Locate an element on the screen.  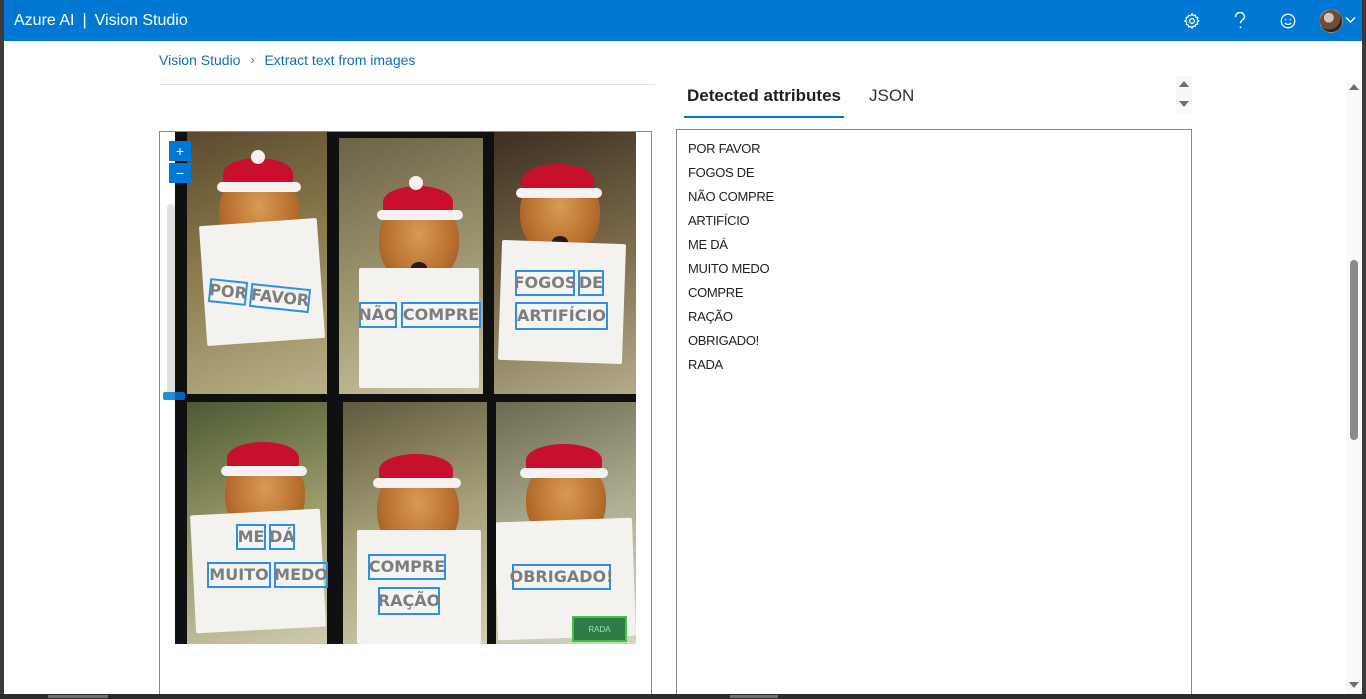
ocr-word-box: RAÇÃO is located at coordinates (409, 601).